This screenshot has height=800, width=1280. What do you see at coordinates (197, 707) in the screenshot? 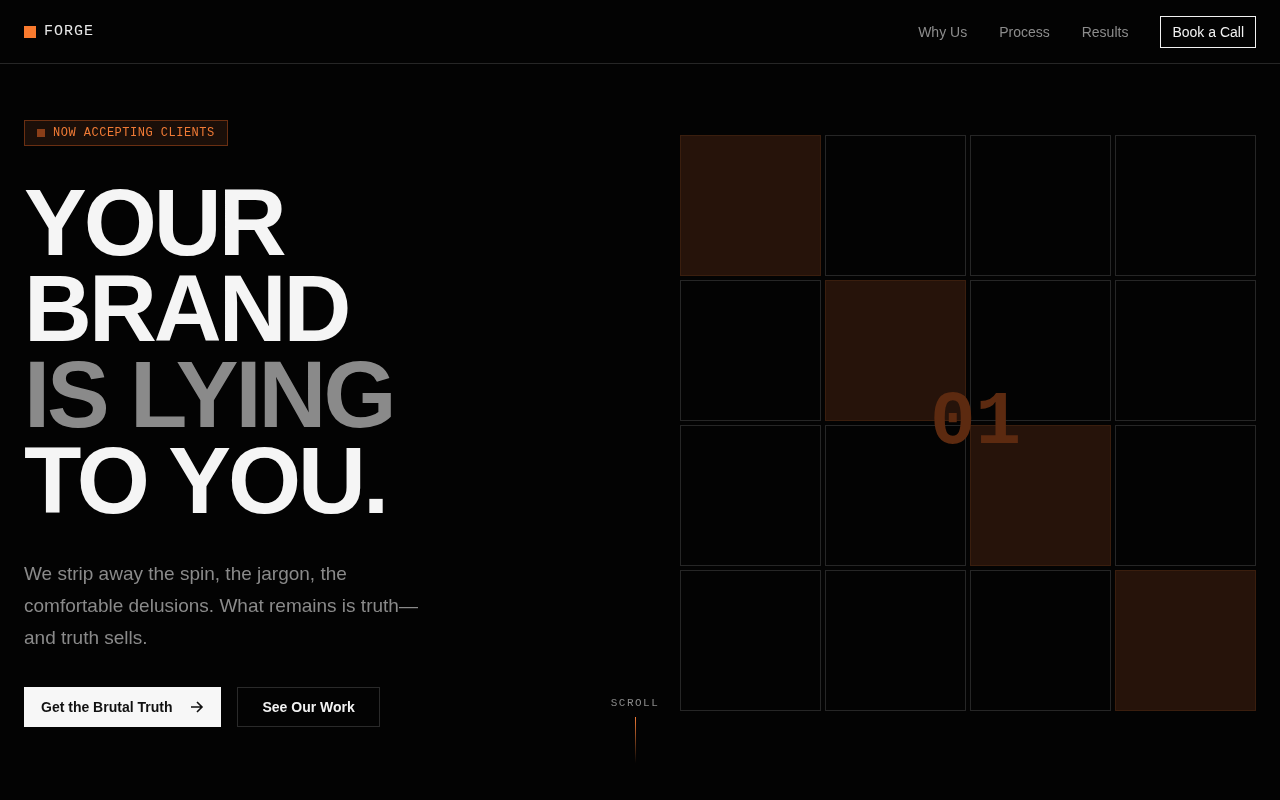
I see `arrow-right-icon` at bounding box center [197, 707].